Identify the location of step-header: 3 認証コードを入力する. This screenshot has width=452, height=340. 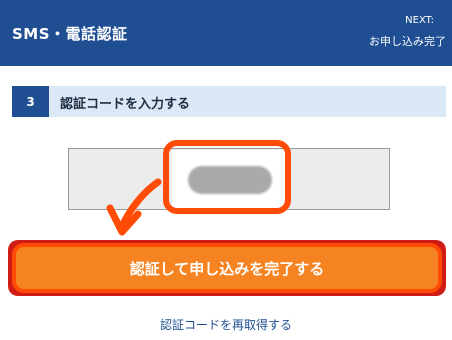
(229, 101).